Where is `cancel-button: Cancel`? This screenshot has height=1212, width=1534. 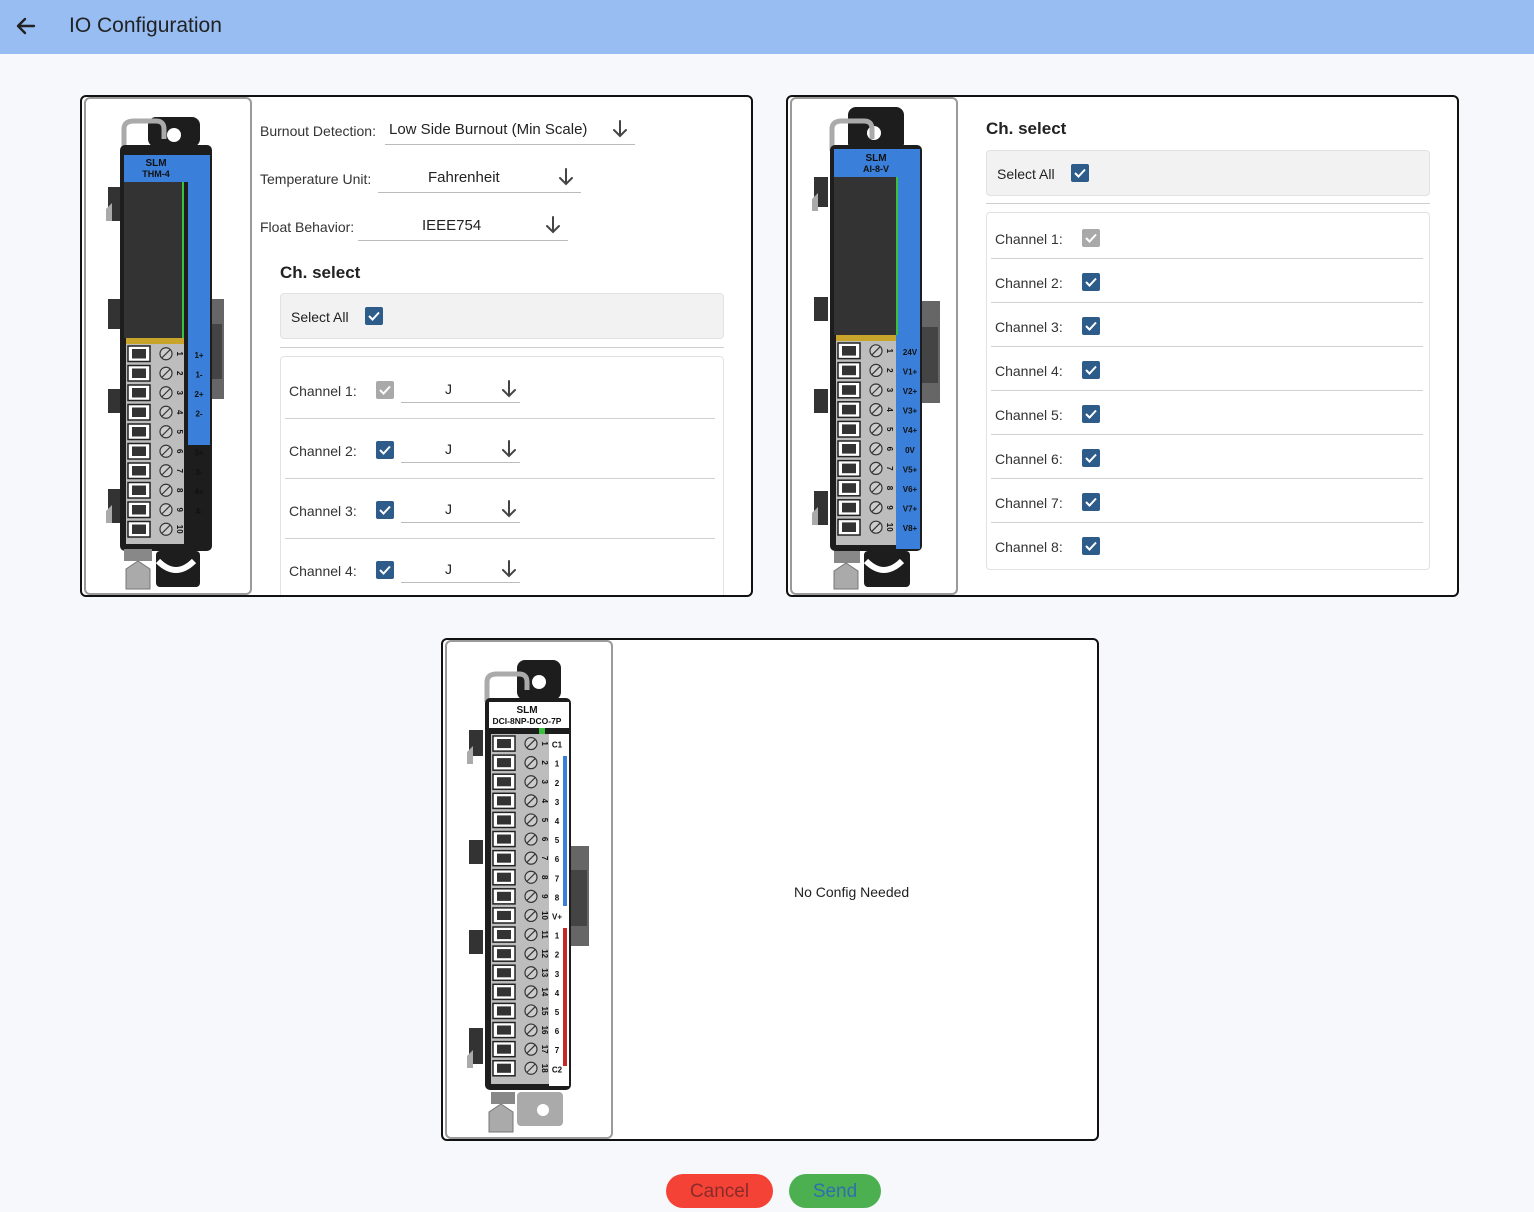 cancel-button: Cancel is located at coordinates (719, 1191).